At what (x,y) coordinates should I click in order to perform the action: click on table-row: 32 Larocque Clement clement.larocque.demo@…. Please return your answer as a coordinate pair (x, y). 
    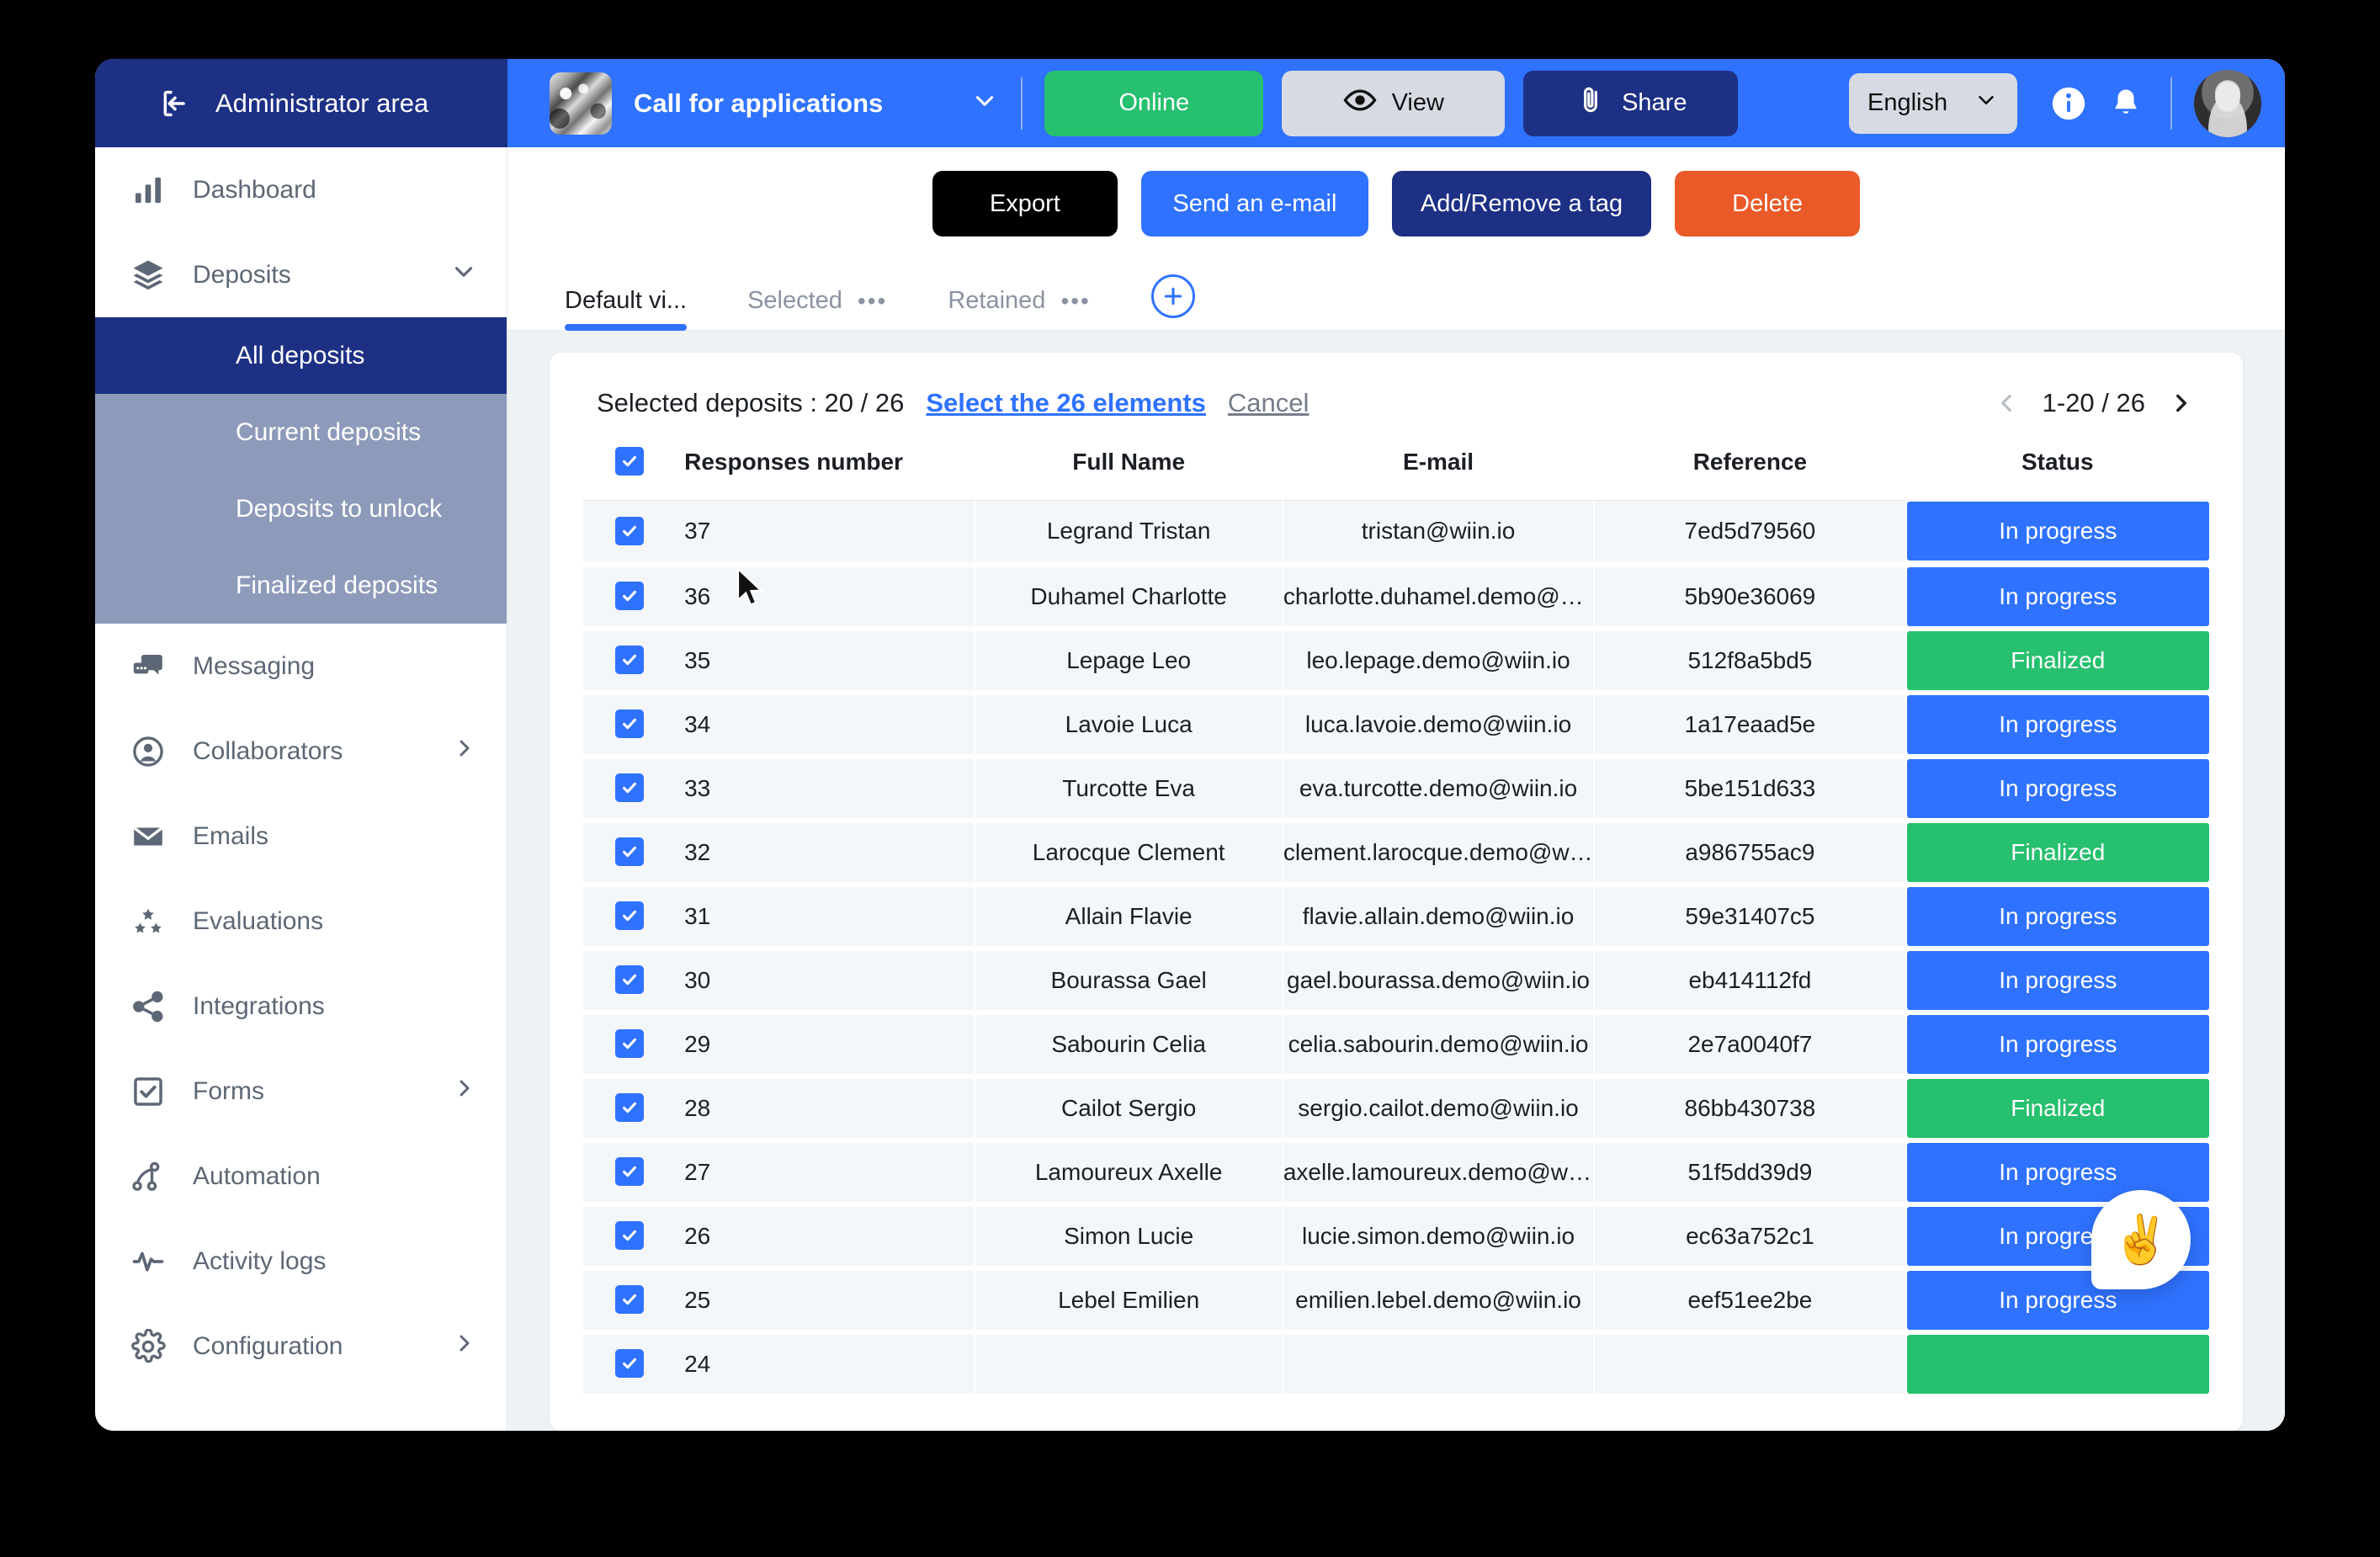
    Looking at the image, I should click on (1396, 853).